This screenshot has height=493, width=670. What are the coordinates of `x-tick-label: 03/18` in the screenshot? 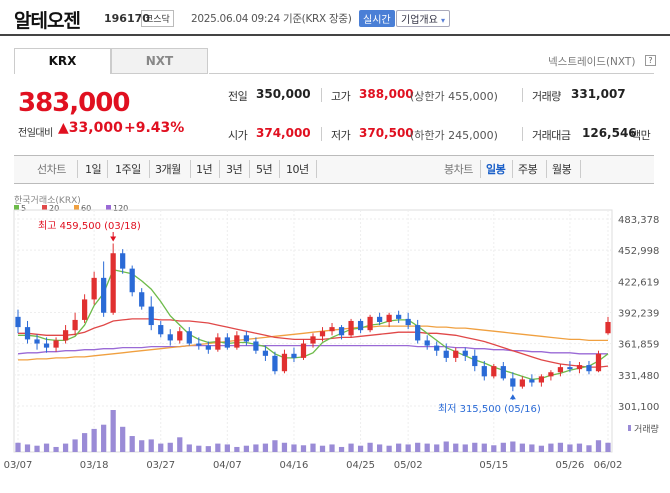 It's located at (94, 465).